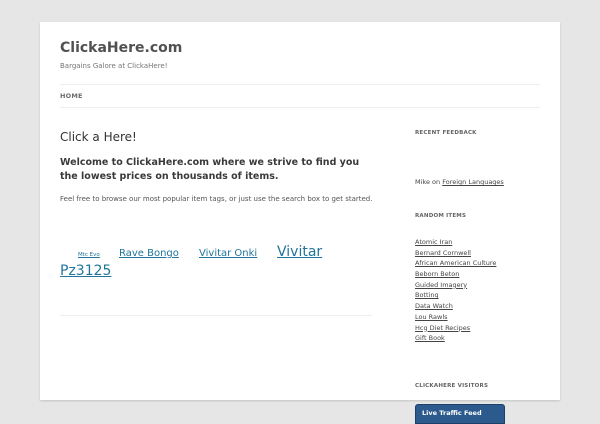  What do you see at coordinates (216, 315) in the screenshot?
I see `entry-divider` at bounding box center [216, 315].